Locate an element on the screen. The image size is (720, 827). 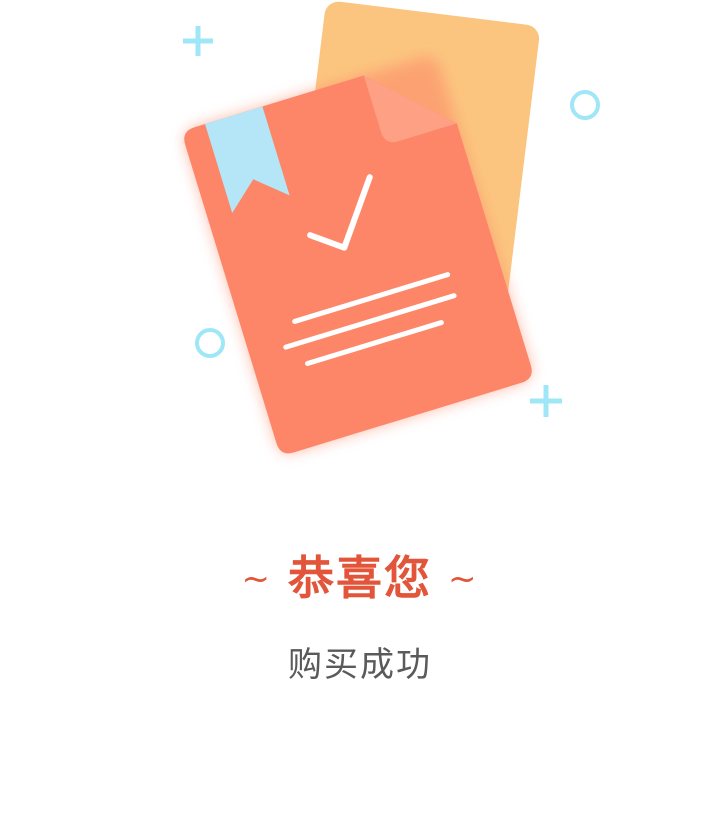
purchase-success-text: 购买成功 is located at coordinates (360, 665).